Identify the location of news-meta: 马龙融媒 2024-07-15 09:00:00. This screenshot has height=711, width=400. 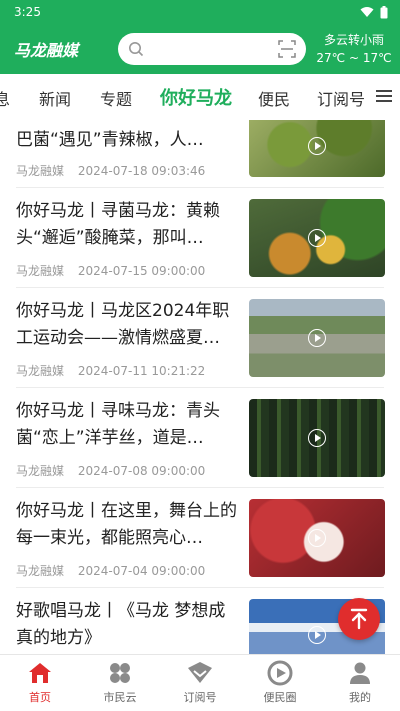
(110, 270).